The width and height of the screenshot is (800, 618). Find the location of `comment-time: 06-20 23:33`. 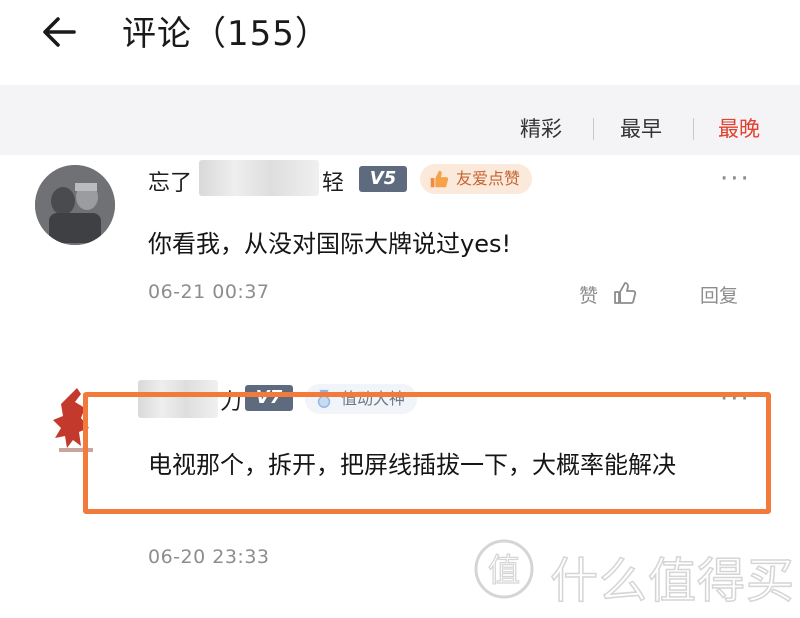

comment-time: 06-20 23:33 is located at coordinates (209, 557).